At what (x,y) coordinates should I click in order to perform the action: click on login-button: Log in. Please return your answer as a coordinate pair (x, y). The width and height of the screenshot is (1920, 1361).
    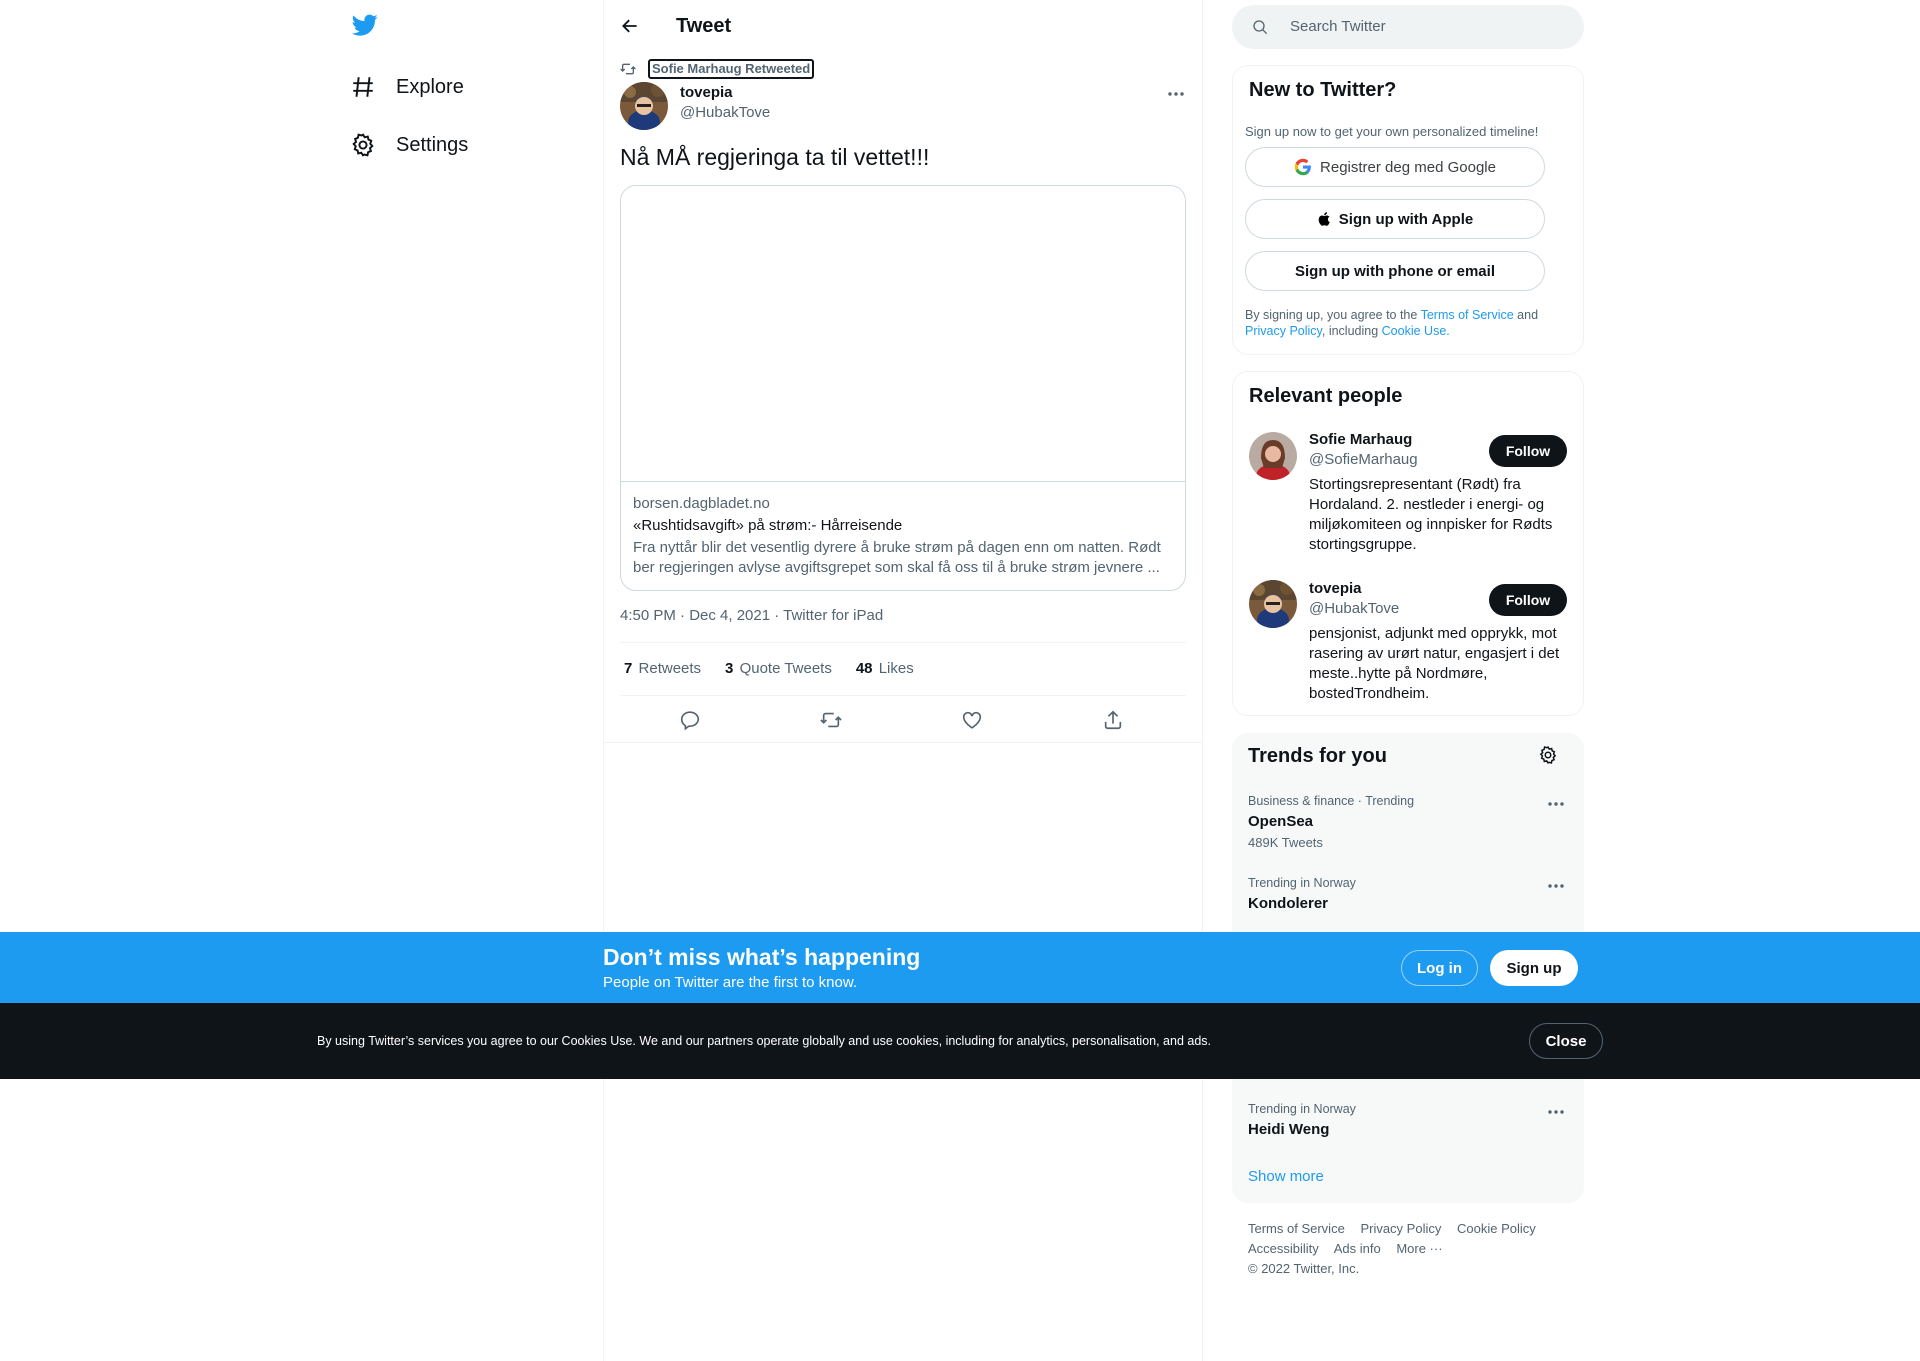
    Looking at the image, I should click on (1439, 968).